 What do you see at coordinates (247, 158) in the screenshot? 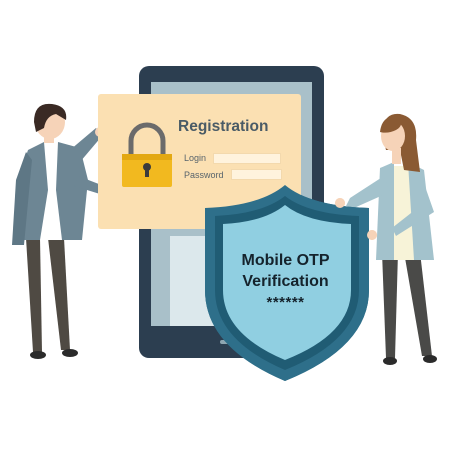
I see `login-field` at bounding box center [247, 158].